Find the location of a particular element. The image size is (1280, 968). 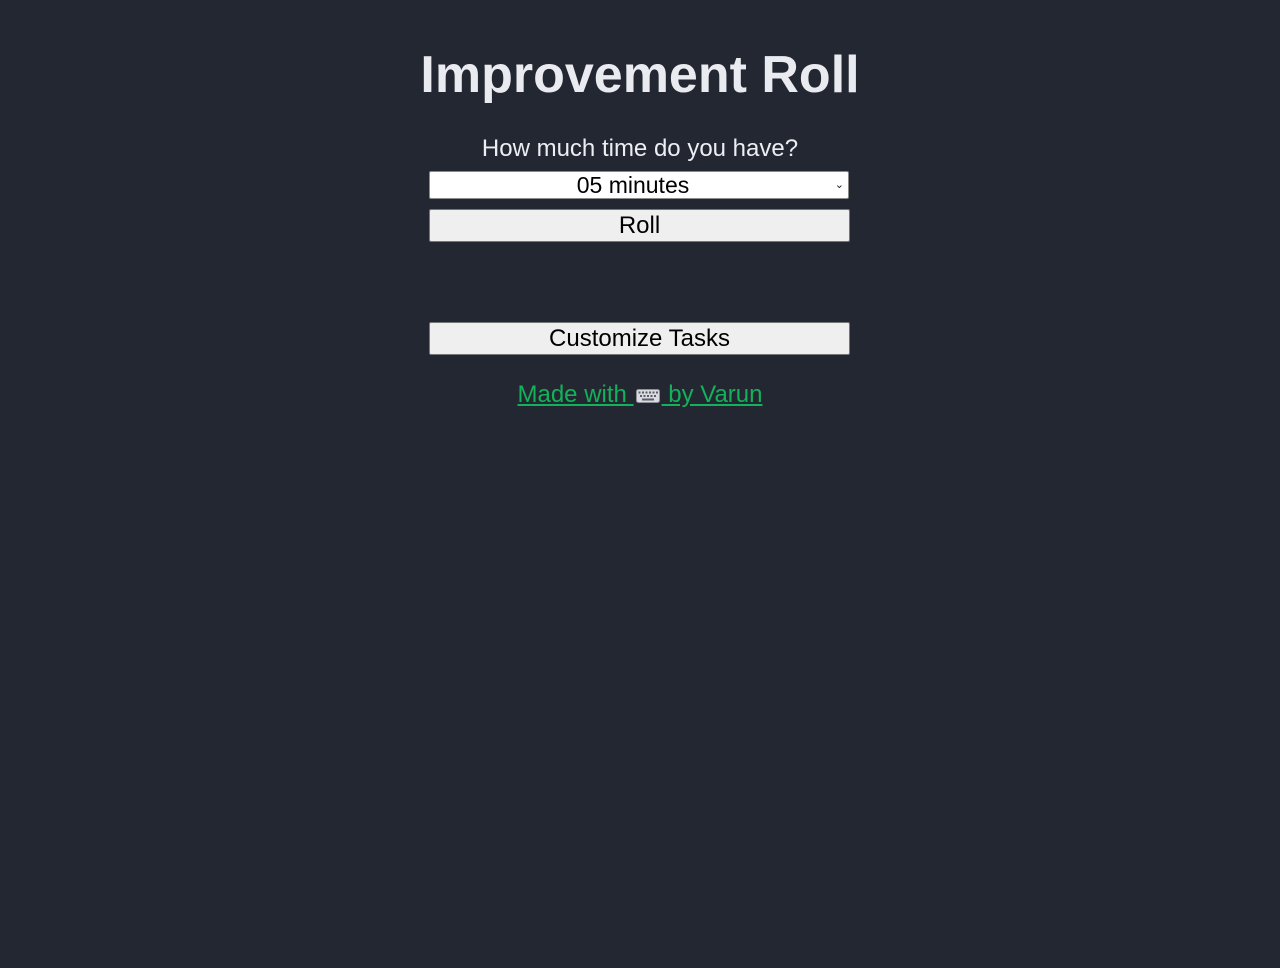

footer-prefix: Made with is located at coordinates (575, 394).